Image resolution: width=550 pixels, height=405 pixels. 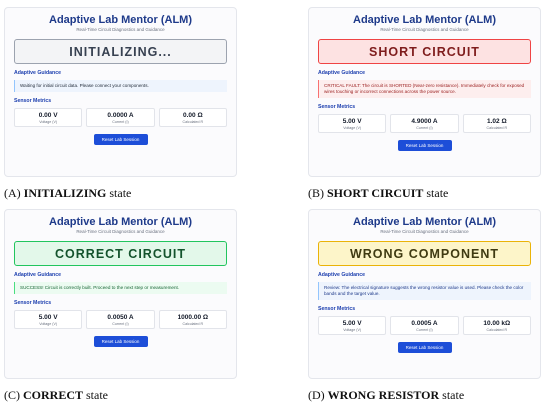 I want to click on voltage-card: 0.00 V Voltage (V), so click(x=48, y=117).